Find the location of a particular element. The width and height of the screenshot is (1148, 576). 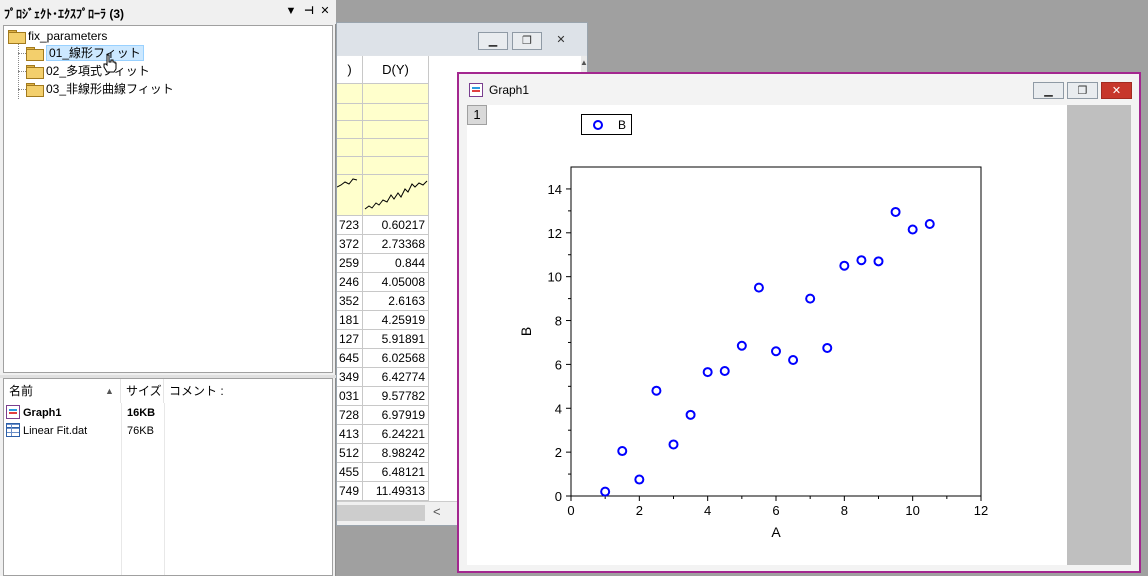

panel-close-icon: ✕ is located at coordinates (325, 11).